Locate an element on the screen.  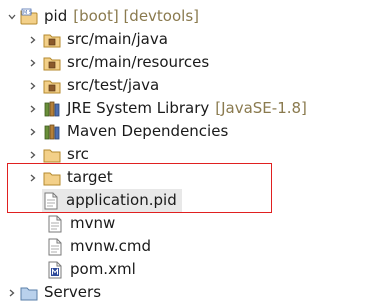
tree-item-jre-system-library: JRE System Library [JavaSE-1.8] is located at coordinates (194, 108).